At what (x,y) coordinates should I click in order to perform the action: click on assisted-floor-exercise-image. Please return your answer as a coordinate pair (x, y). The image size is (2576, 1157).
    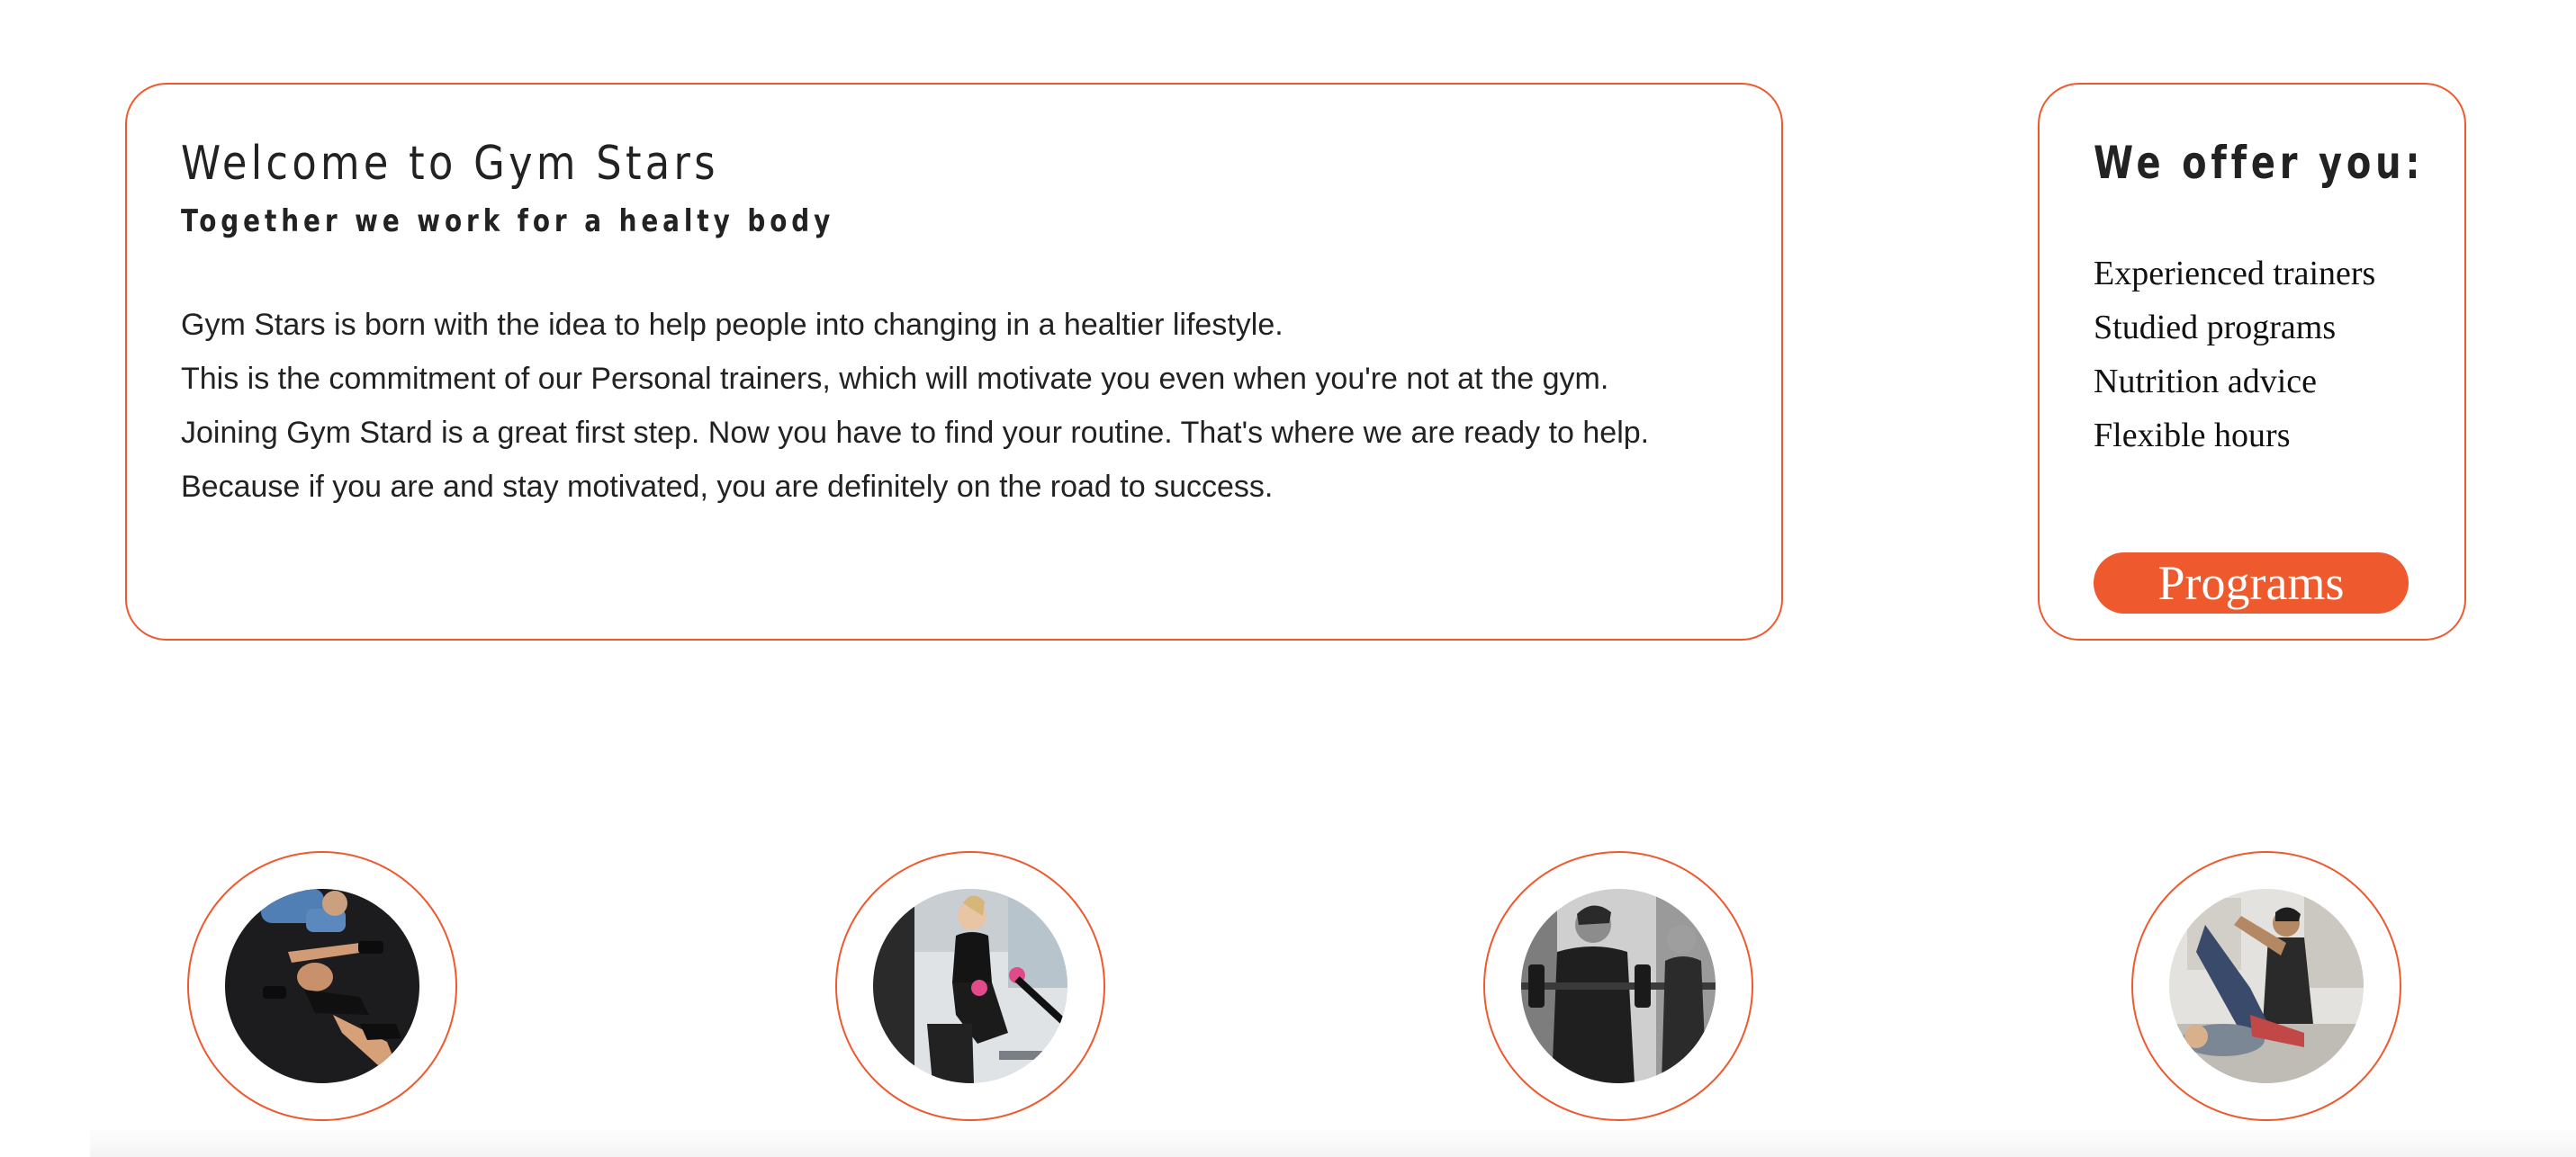
    Looking at the image, I should click on (2266, 986).